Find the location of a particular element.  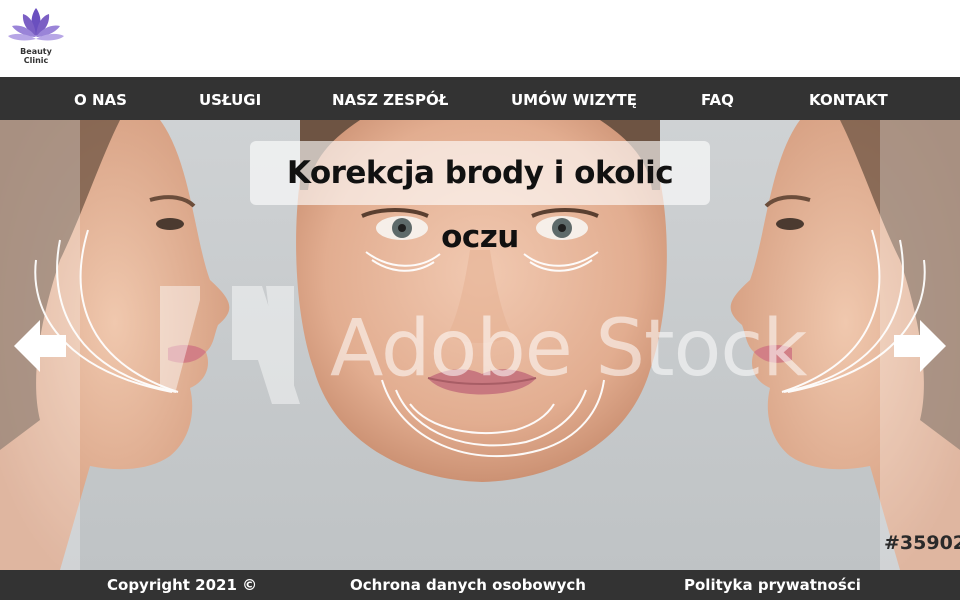

arrow-left-icon is located at coordinates (40, 346).